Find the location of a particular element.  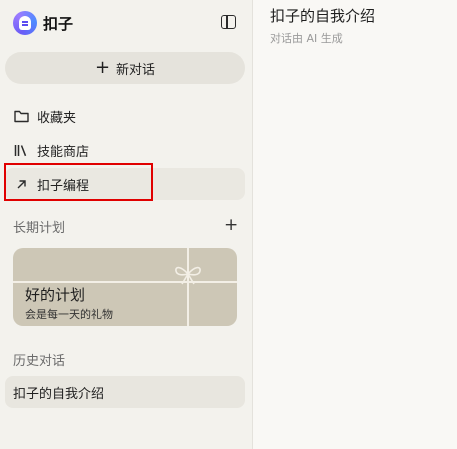

history-item-label: 扣子的自我介绍 is located at coordinates (59, 394).